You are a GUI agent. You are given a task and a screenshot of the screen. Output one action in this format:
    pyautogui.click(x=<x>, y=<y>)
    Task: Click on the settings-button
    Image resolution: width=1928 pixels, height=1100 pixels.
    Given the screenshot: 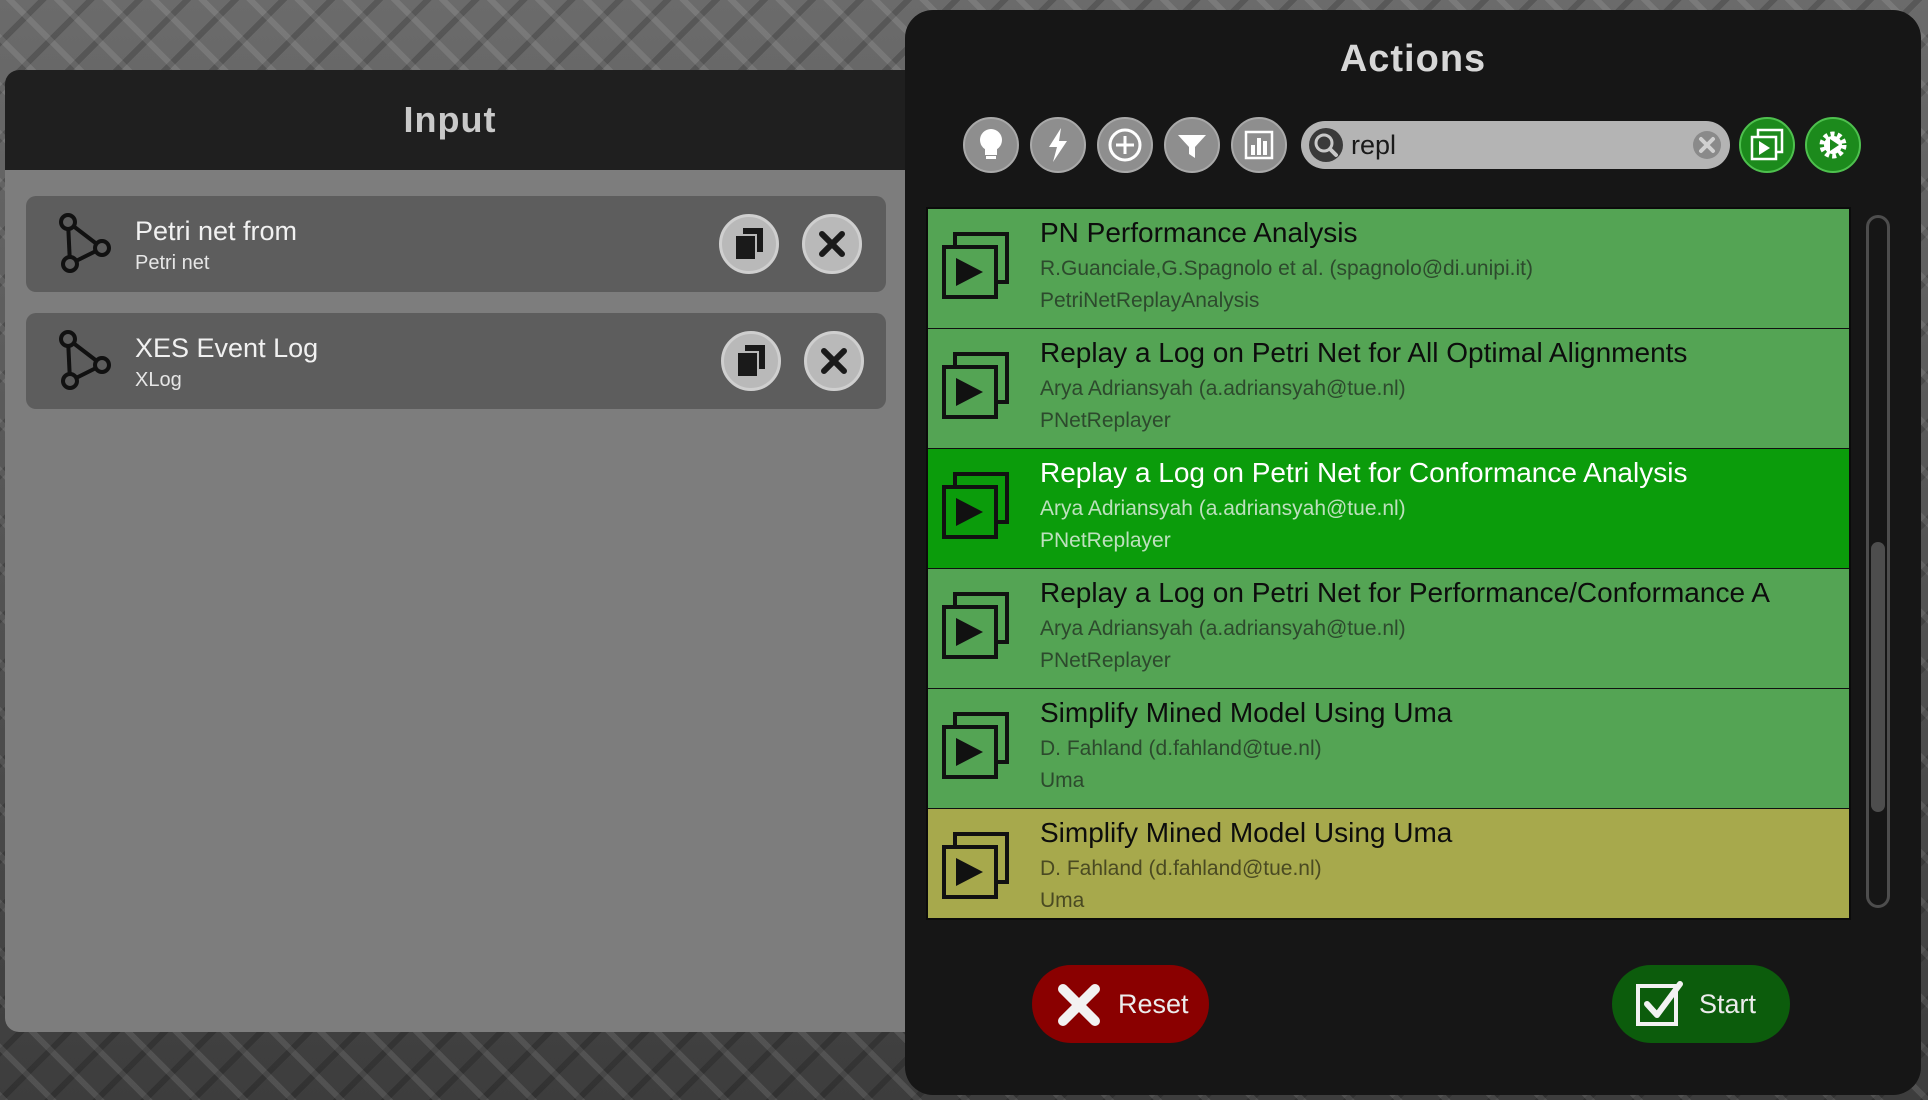 What is the action you would take?
    pyautogui.click(x=1833, y=145)
    